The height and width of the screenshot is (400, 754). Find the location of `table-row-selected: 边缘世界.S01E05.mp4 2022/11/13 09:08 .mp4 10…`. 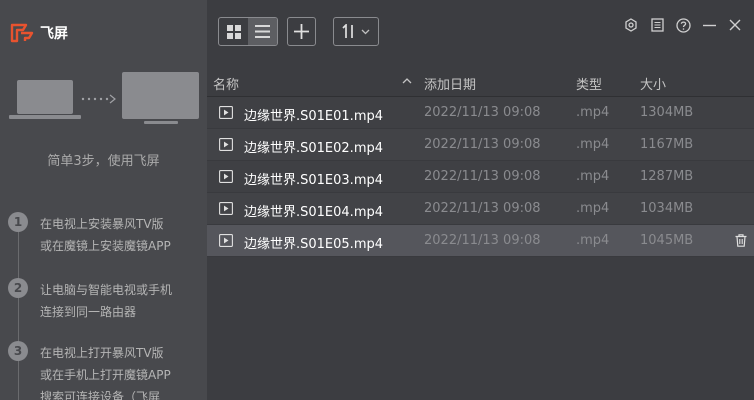

table-row-selected: 边缘世界.S01E05.mp4 2022/11/13 09:08 .mp4 10… is located at coordinates (480, 241).